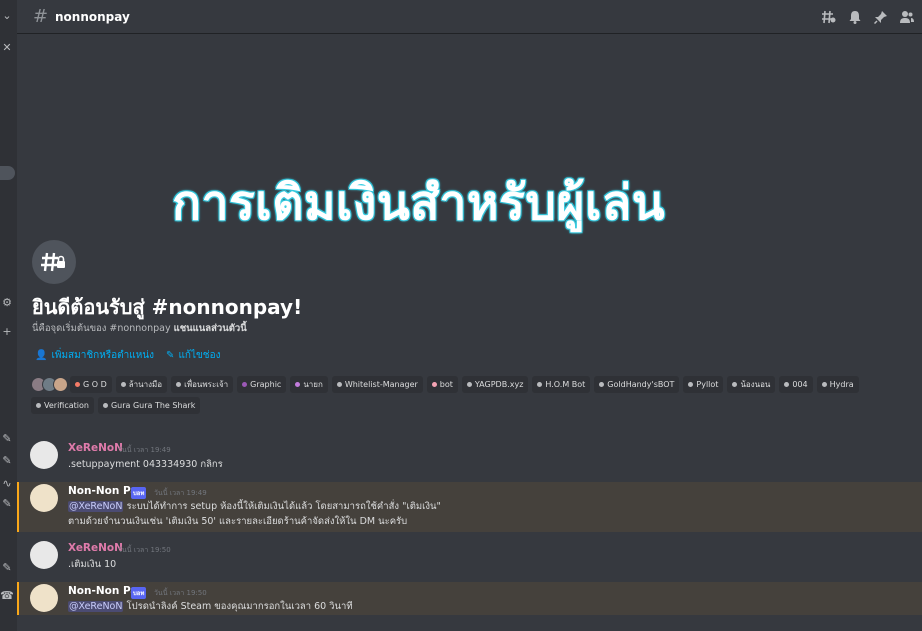 The height and width of the screenshot is (631, 922). I want to click on bell-icon, so click(855, 16).